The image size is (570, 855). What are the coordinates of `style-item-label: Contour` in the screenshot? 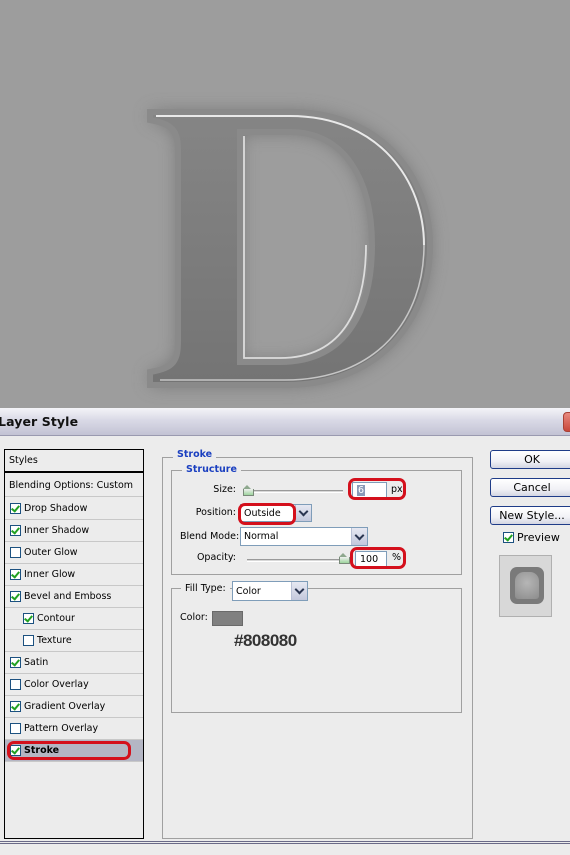 It's located at (56, 618).